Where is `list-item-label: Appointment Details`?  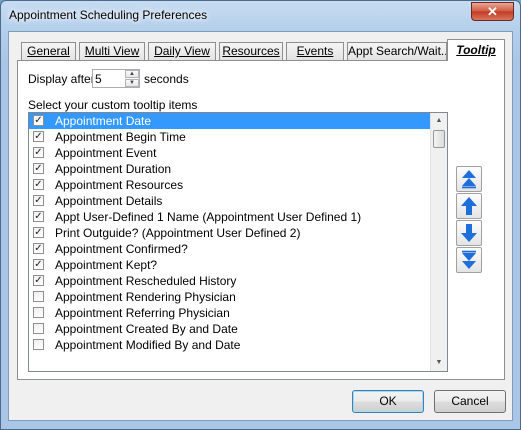
list-item-label: Appointment Details is located at coordinates (109, 201).